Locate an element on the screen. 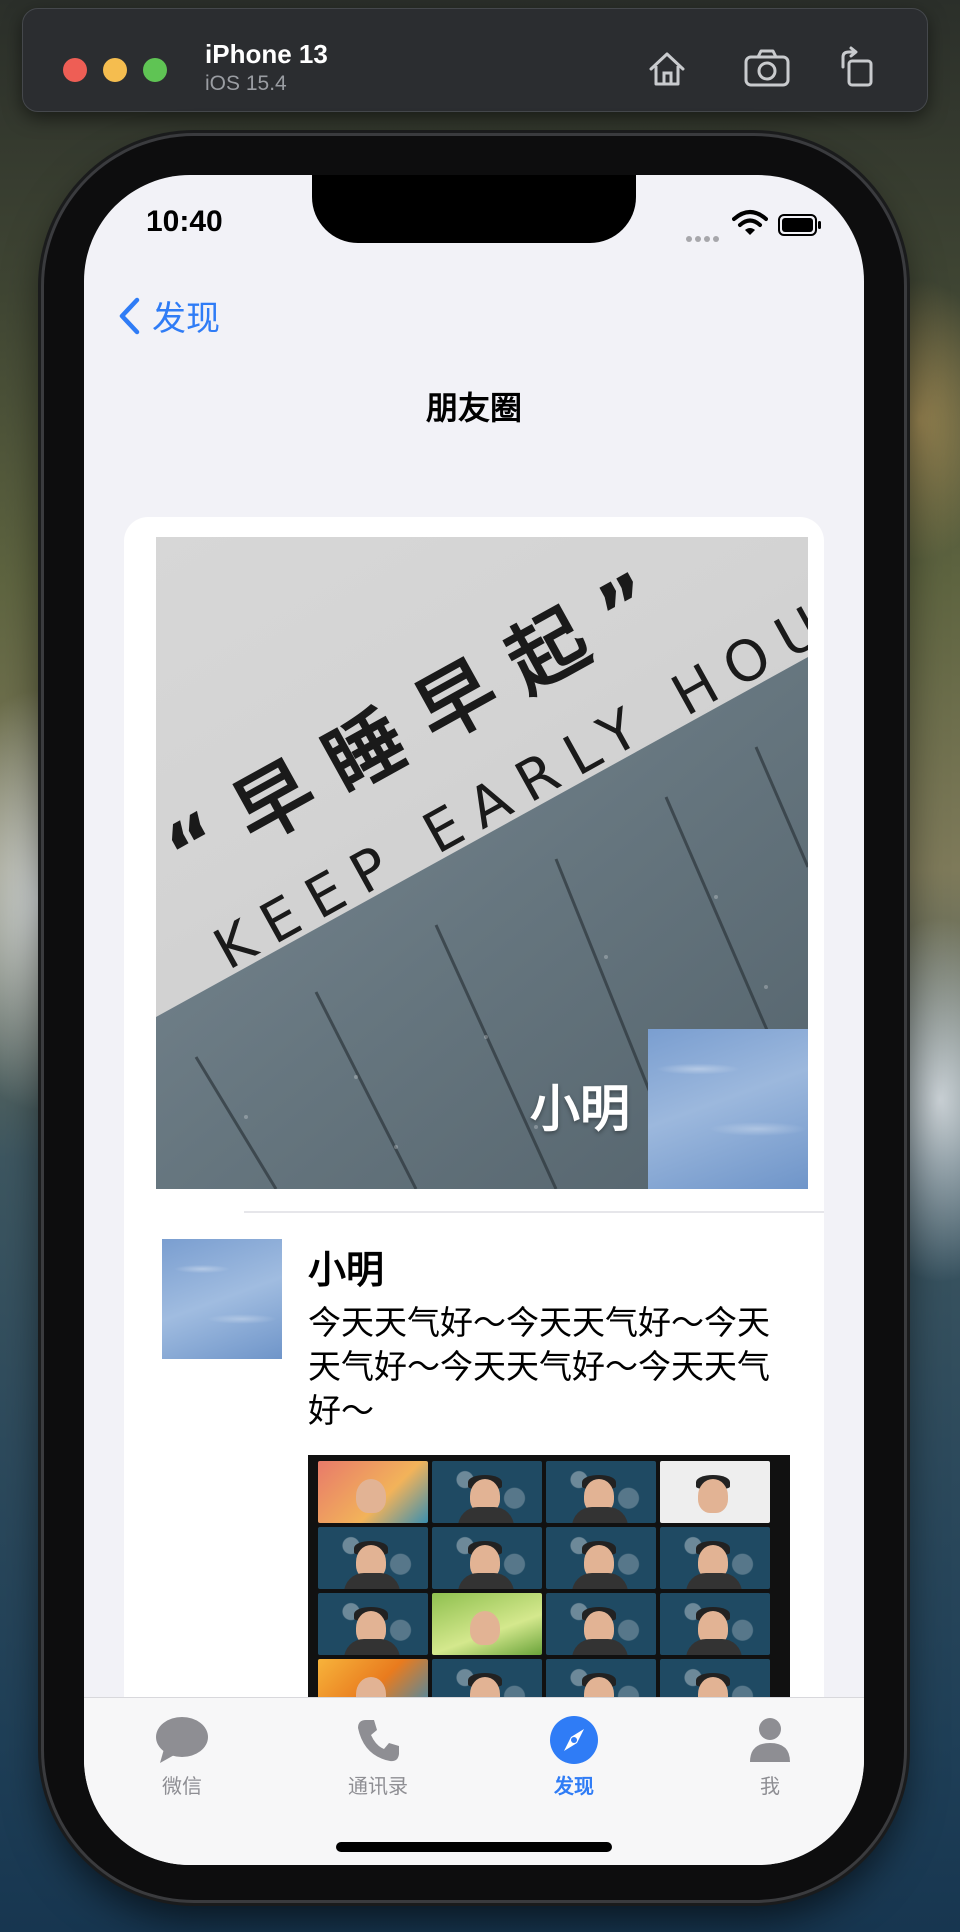  tab-discover: 发现 is located at coordinates (574, 1756).